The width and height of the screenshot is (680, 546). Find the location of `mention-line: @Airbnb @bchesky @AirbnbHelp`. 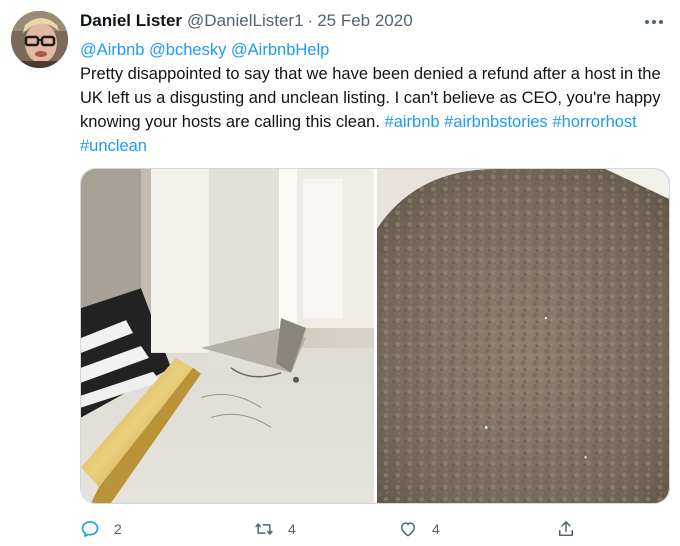

mention-line: @Airbnb @bchesky @AirbnbHelp is located at coordinates (374, 50).